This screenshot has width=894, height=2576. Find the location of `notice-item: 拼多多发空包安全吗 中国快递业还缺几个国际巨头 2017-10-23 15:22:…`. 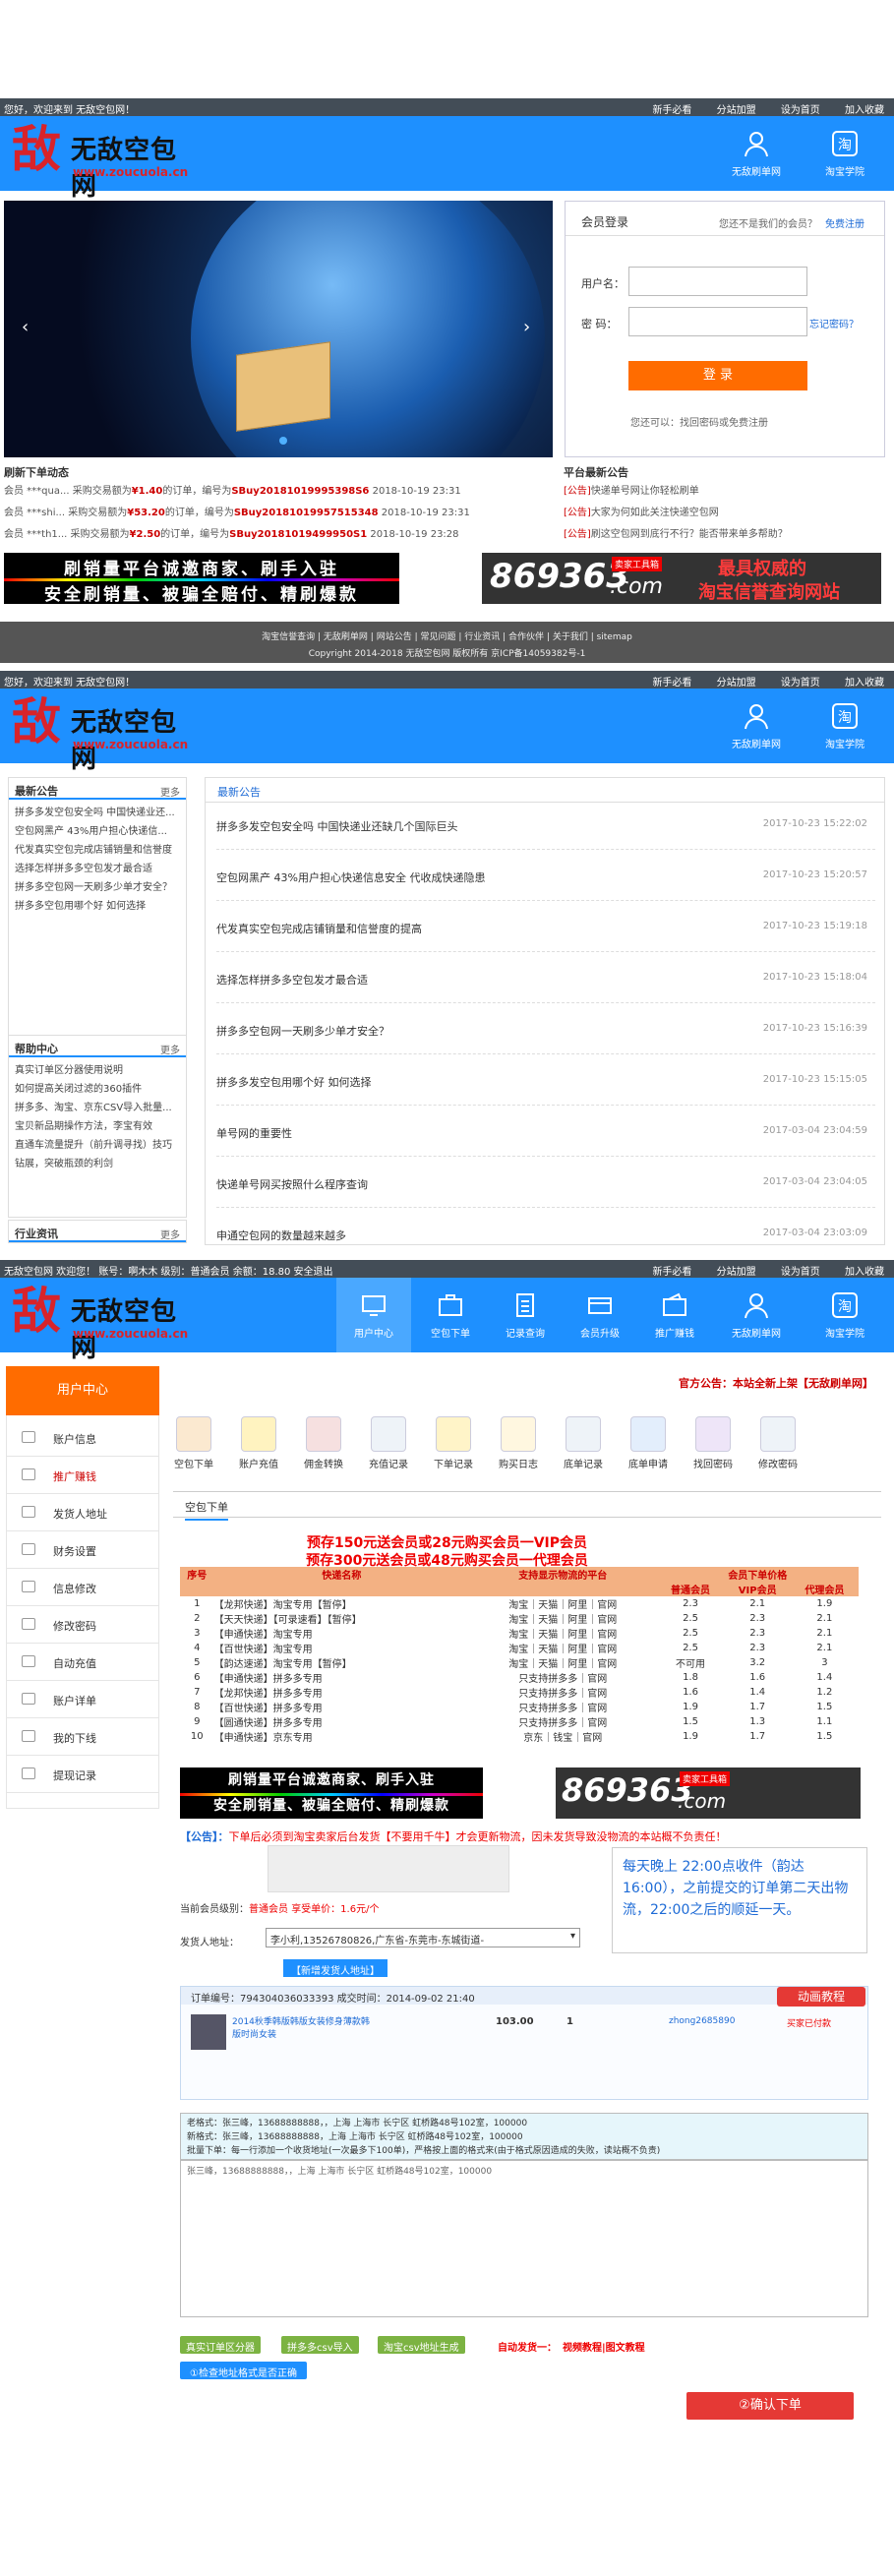

notice-item: 拼多多发空包安全吗 中国快递业还缺几个国际巨头 2017-10-23 15:22:… is located at coordinates (545, 825).